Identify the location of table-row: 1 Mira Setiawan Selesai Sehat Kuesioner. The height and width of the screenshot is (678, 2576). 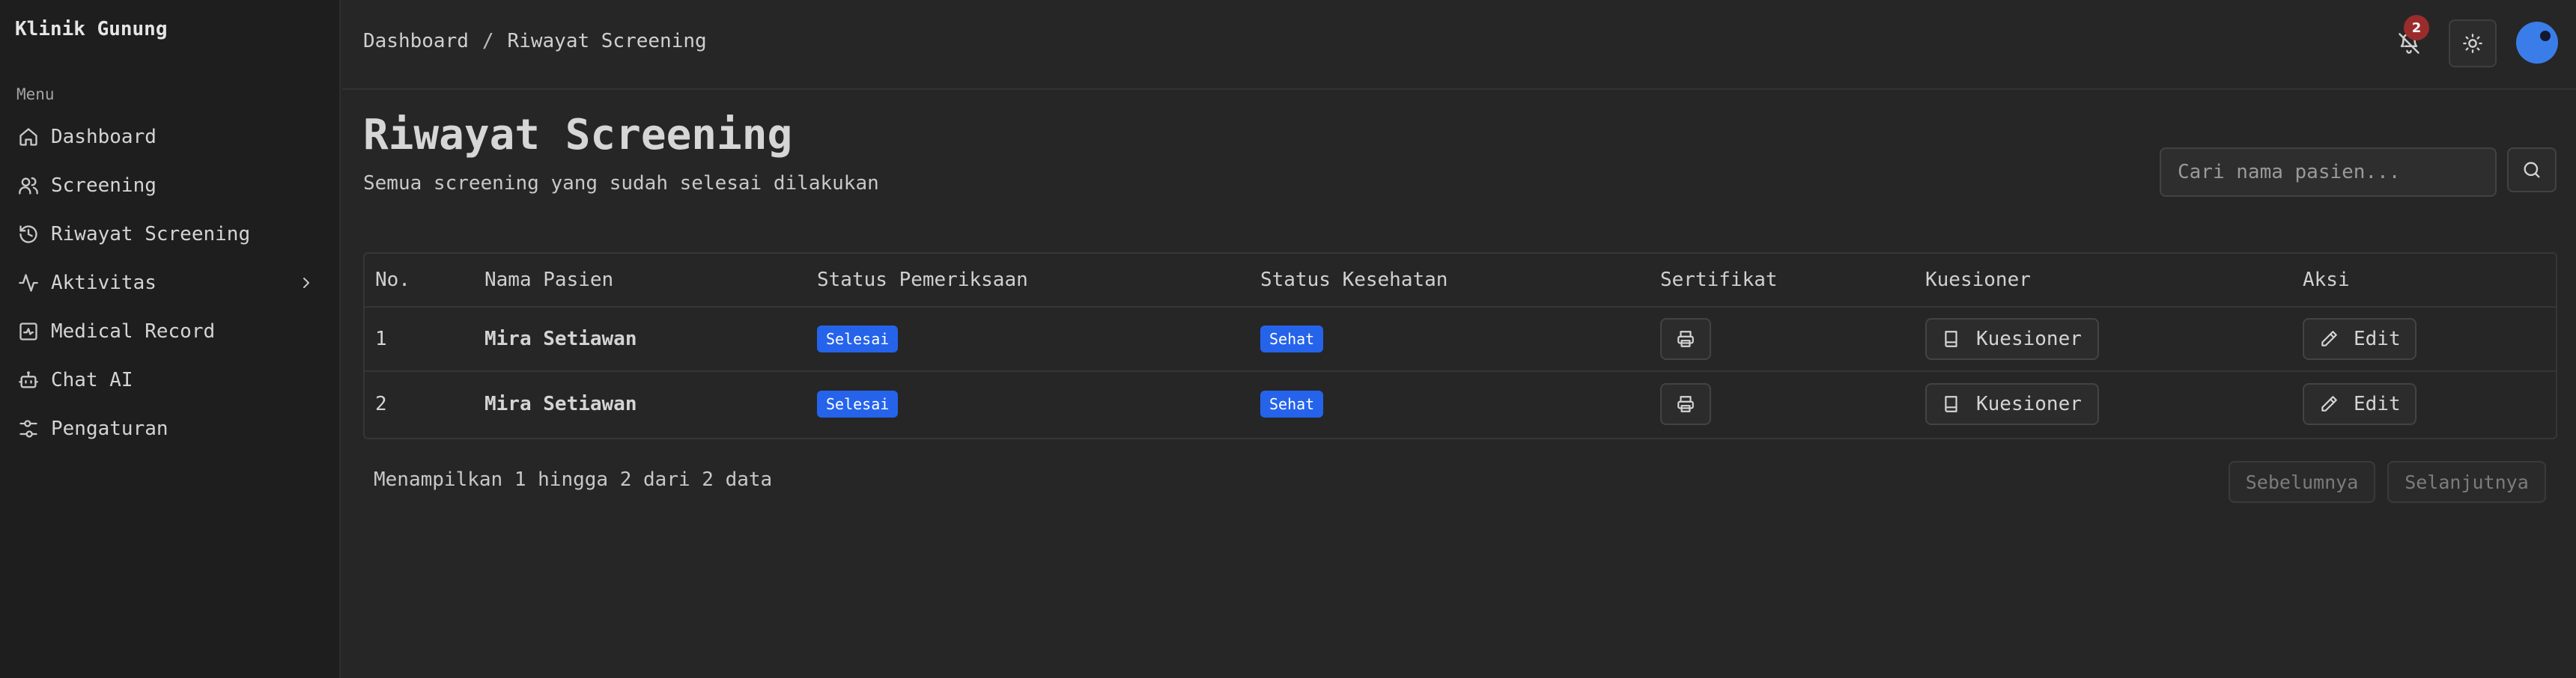
(1460, 340).